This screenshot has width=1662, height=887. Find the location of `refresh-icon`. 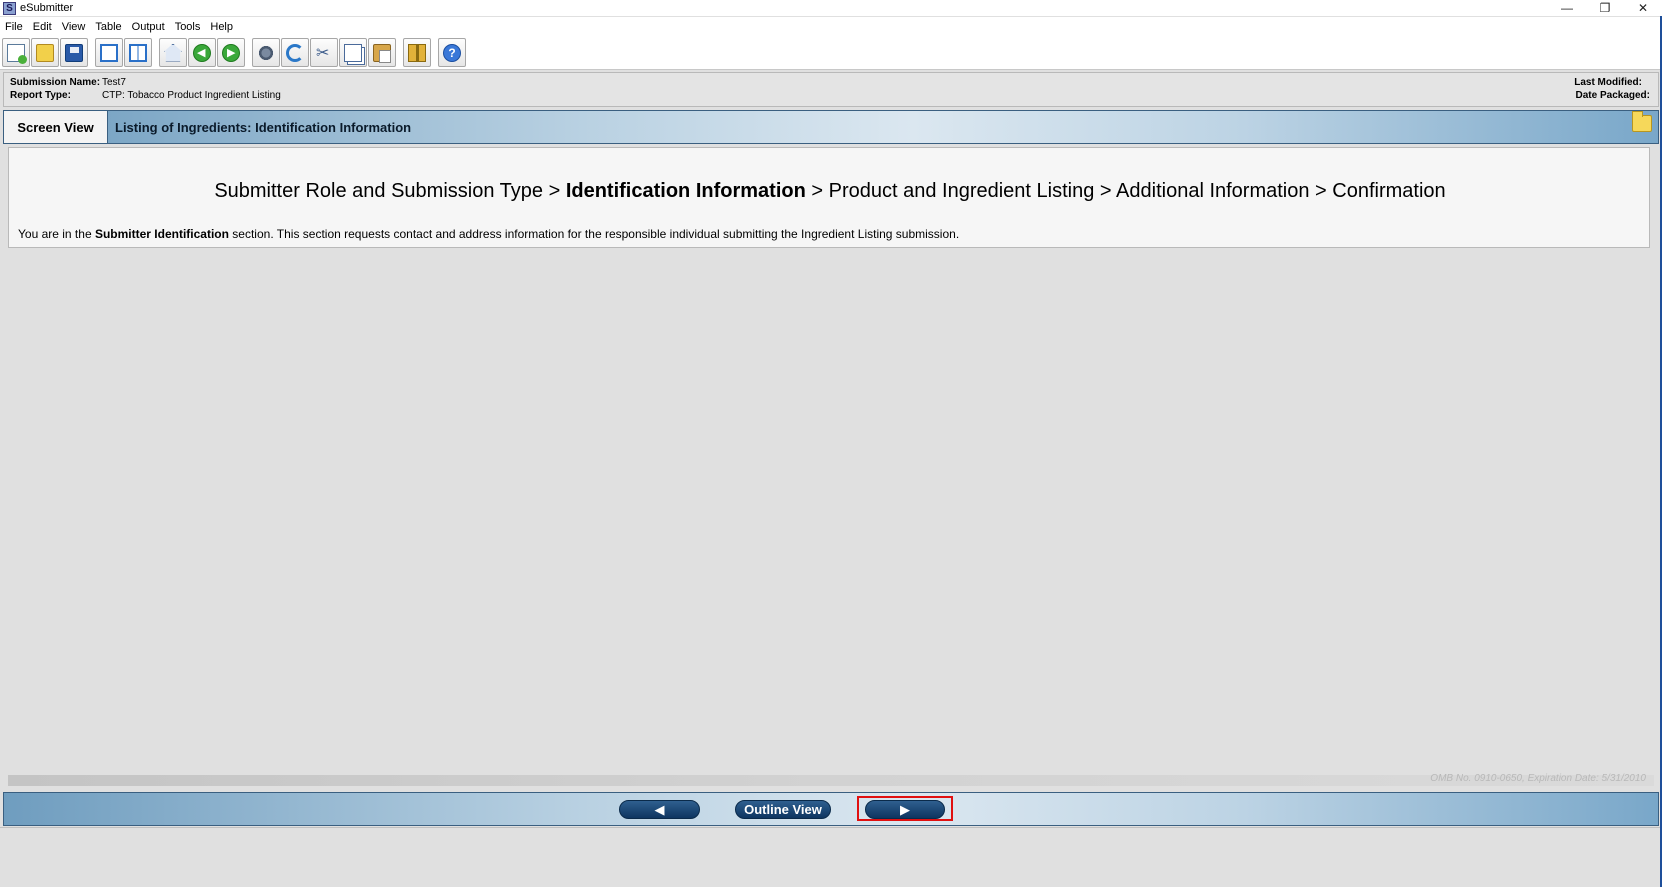

refresh-icon is located at coordinates (295, 52).